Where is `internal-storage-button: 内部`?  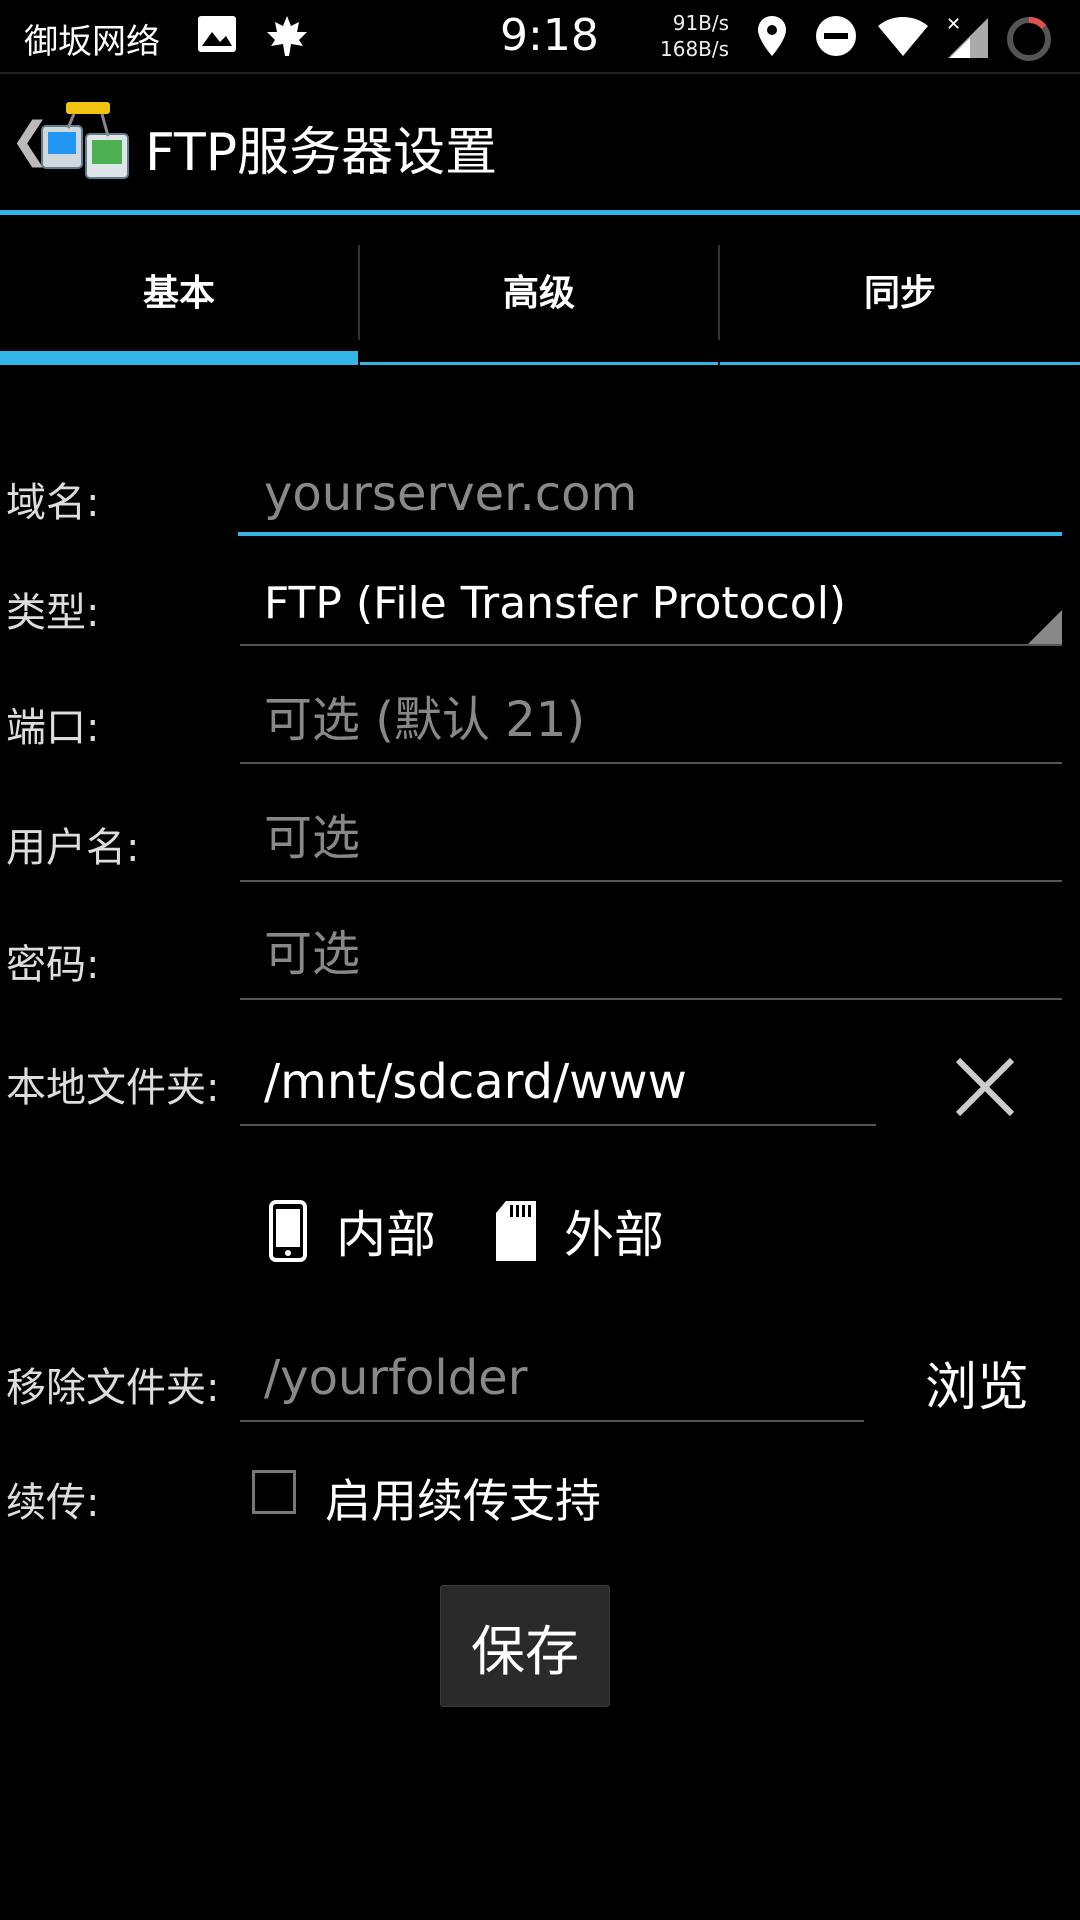 internal-storage-button: 内部 is located at coordinates (358, 1231).